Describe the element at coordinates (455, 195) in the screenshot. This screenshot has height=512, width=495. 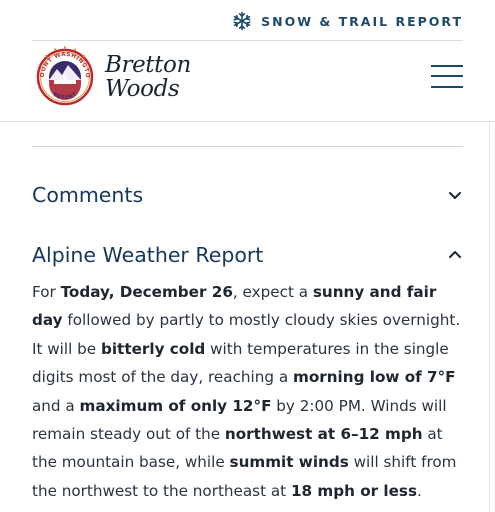
I see `chevron-down-icon` at that location.